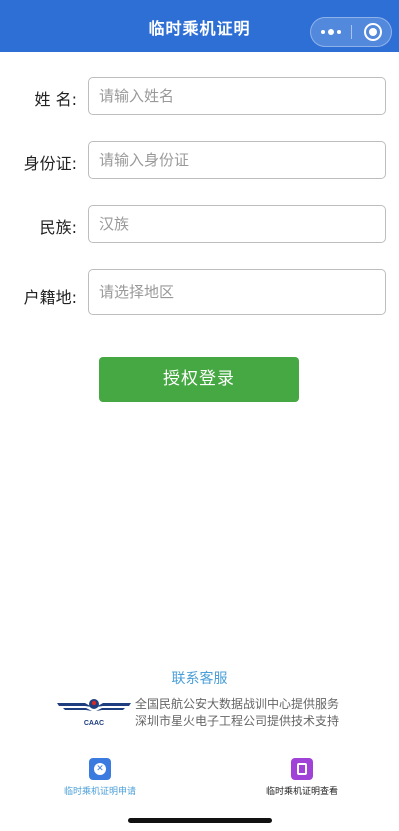 The image size is (399, 831). I want to click on credit-line-tech: 深圳市星火电子工程公司提供技术支持, so click(237, 721).